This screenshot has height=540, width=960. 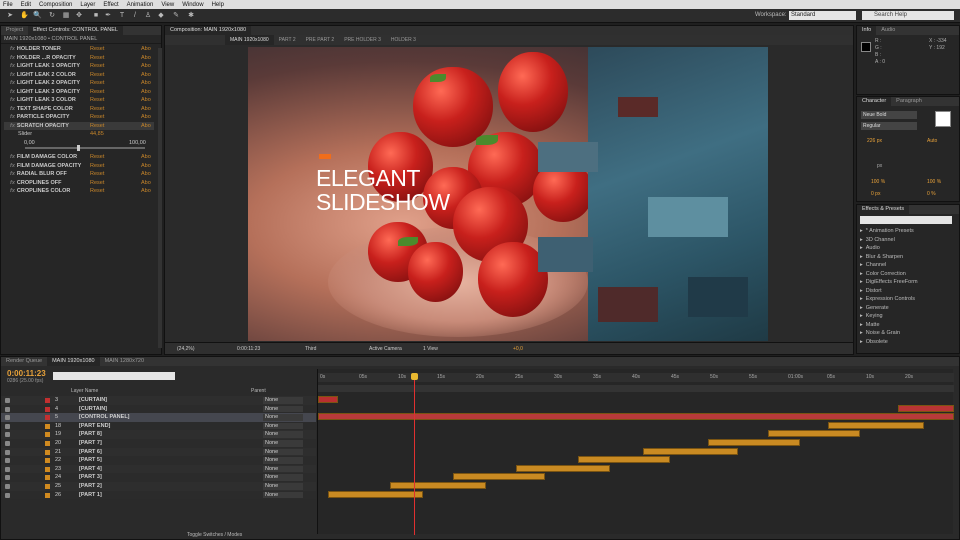 I want to click on effect-row: fx FILM DAMAGE COLOR Reset Abo, so click(x=79, y=157).